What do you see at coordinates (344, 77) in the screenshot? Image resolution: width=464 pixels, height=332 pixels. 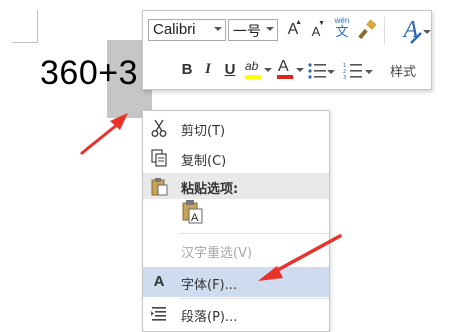 I see `svg-text: 3` at bounding box center [344, 77].